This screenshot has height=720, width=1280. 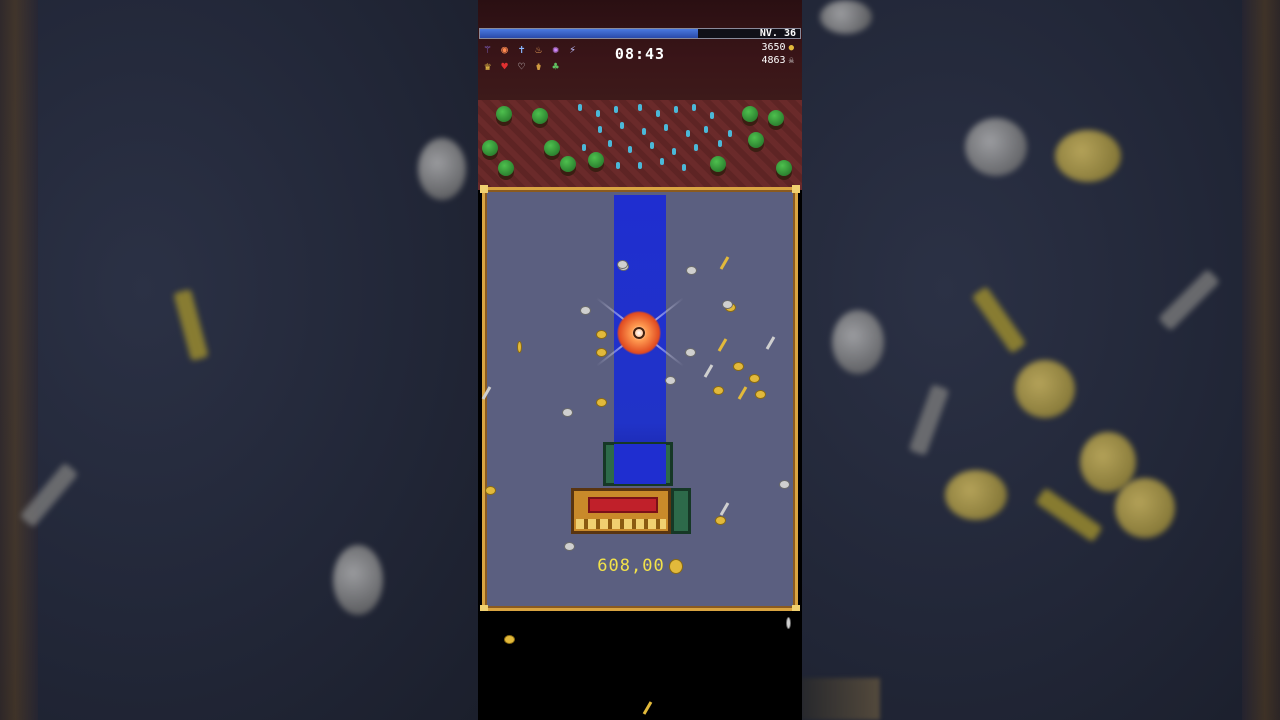 I want to click on gold-value: 3650, so click(x=773, y=47).